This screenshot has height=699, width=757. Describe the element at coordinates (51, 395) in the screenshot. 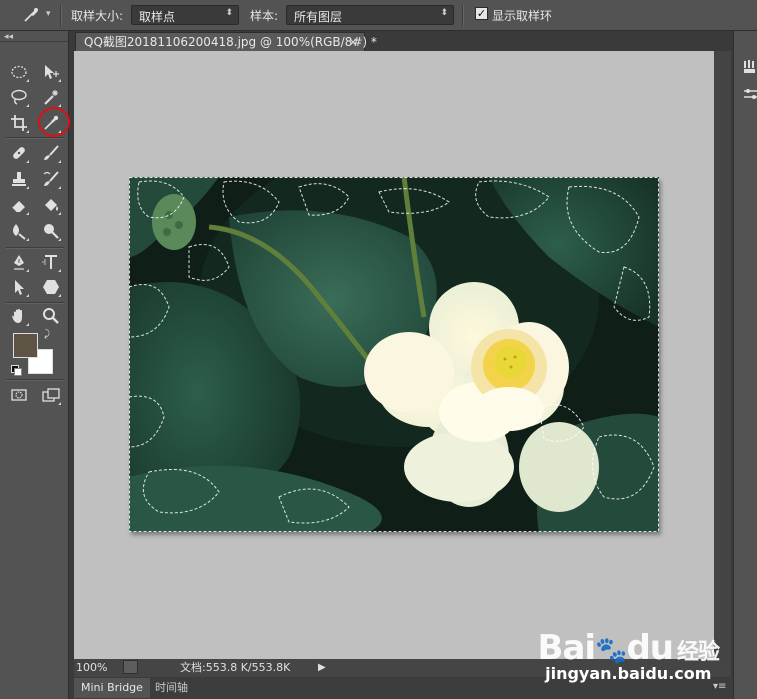

I see `screen-mode-icon` at that location.